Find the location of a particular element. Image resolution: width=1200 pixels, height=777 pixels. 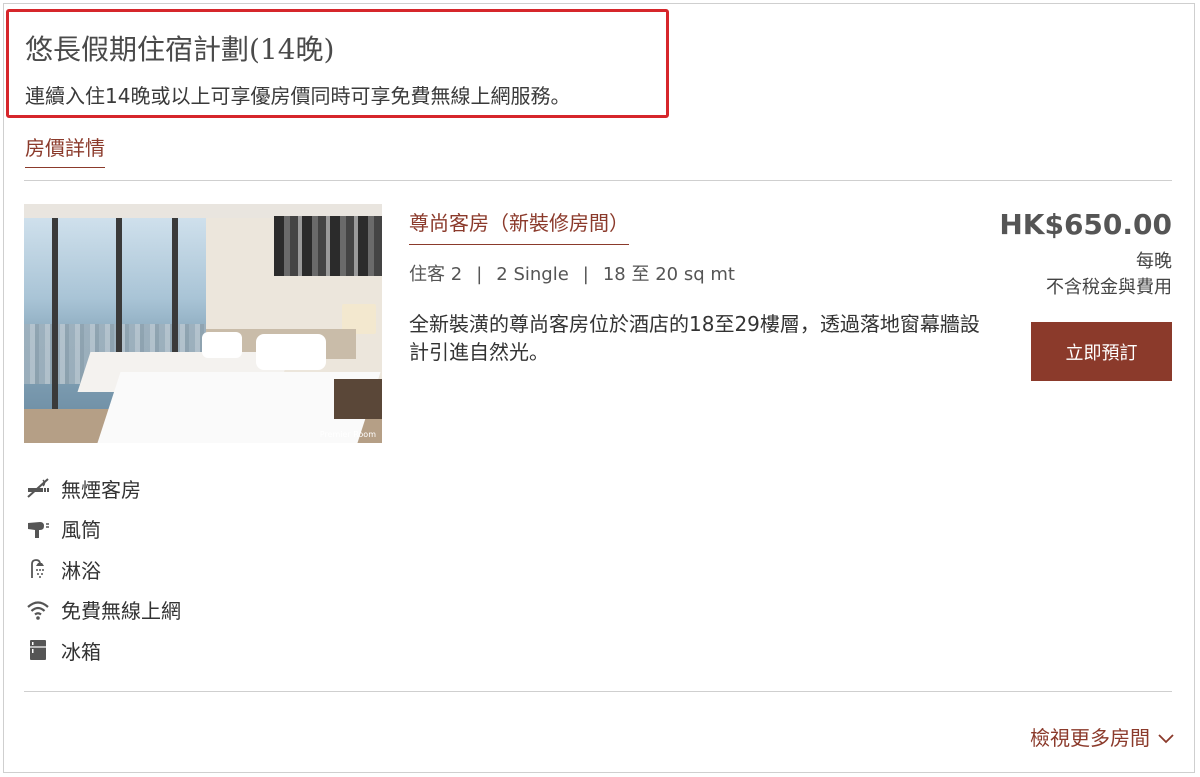

amenity-item: 冰箱 is located at coordinates (103, 650).